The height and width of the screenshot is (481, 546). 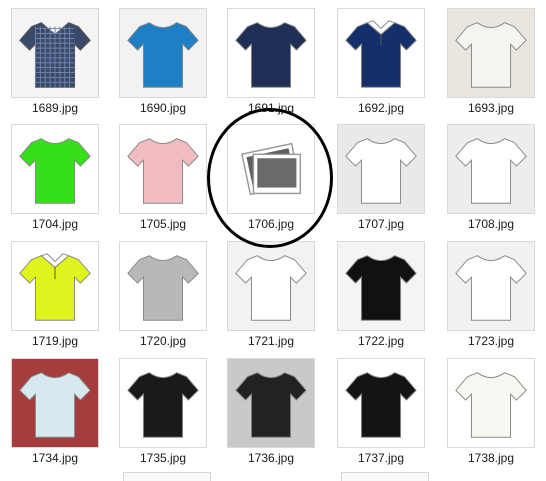 I want to click on file-name: 1721.jpg, so click(x=271, y=341).